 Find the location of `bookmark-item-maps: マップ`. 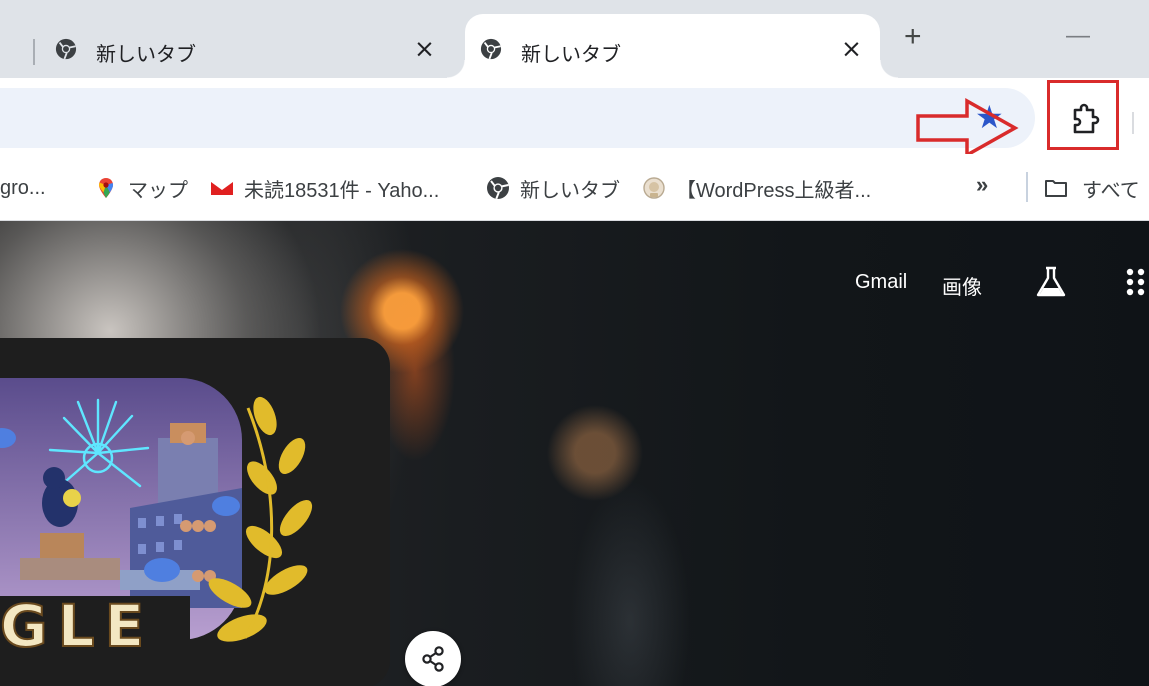

bookmark-item-maps: マップ is located at coordinates (141, 188).